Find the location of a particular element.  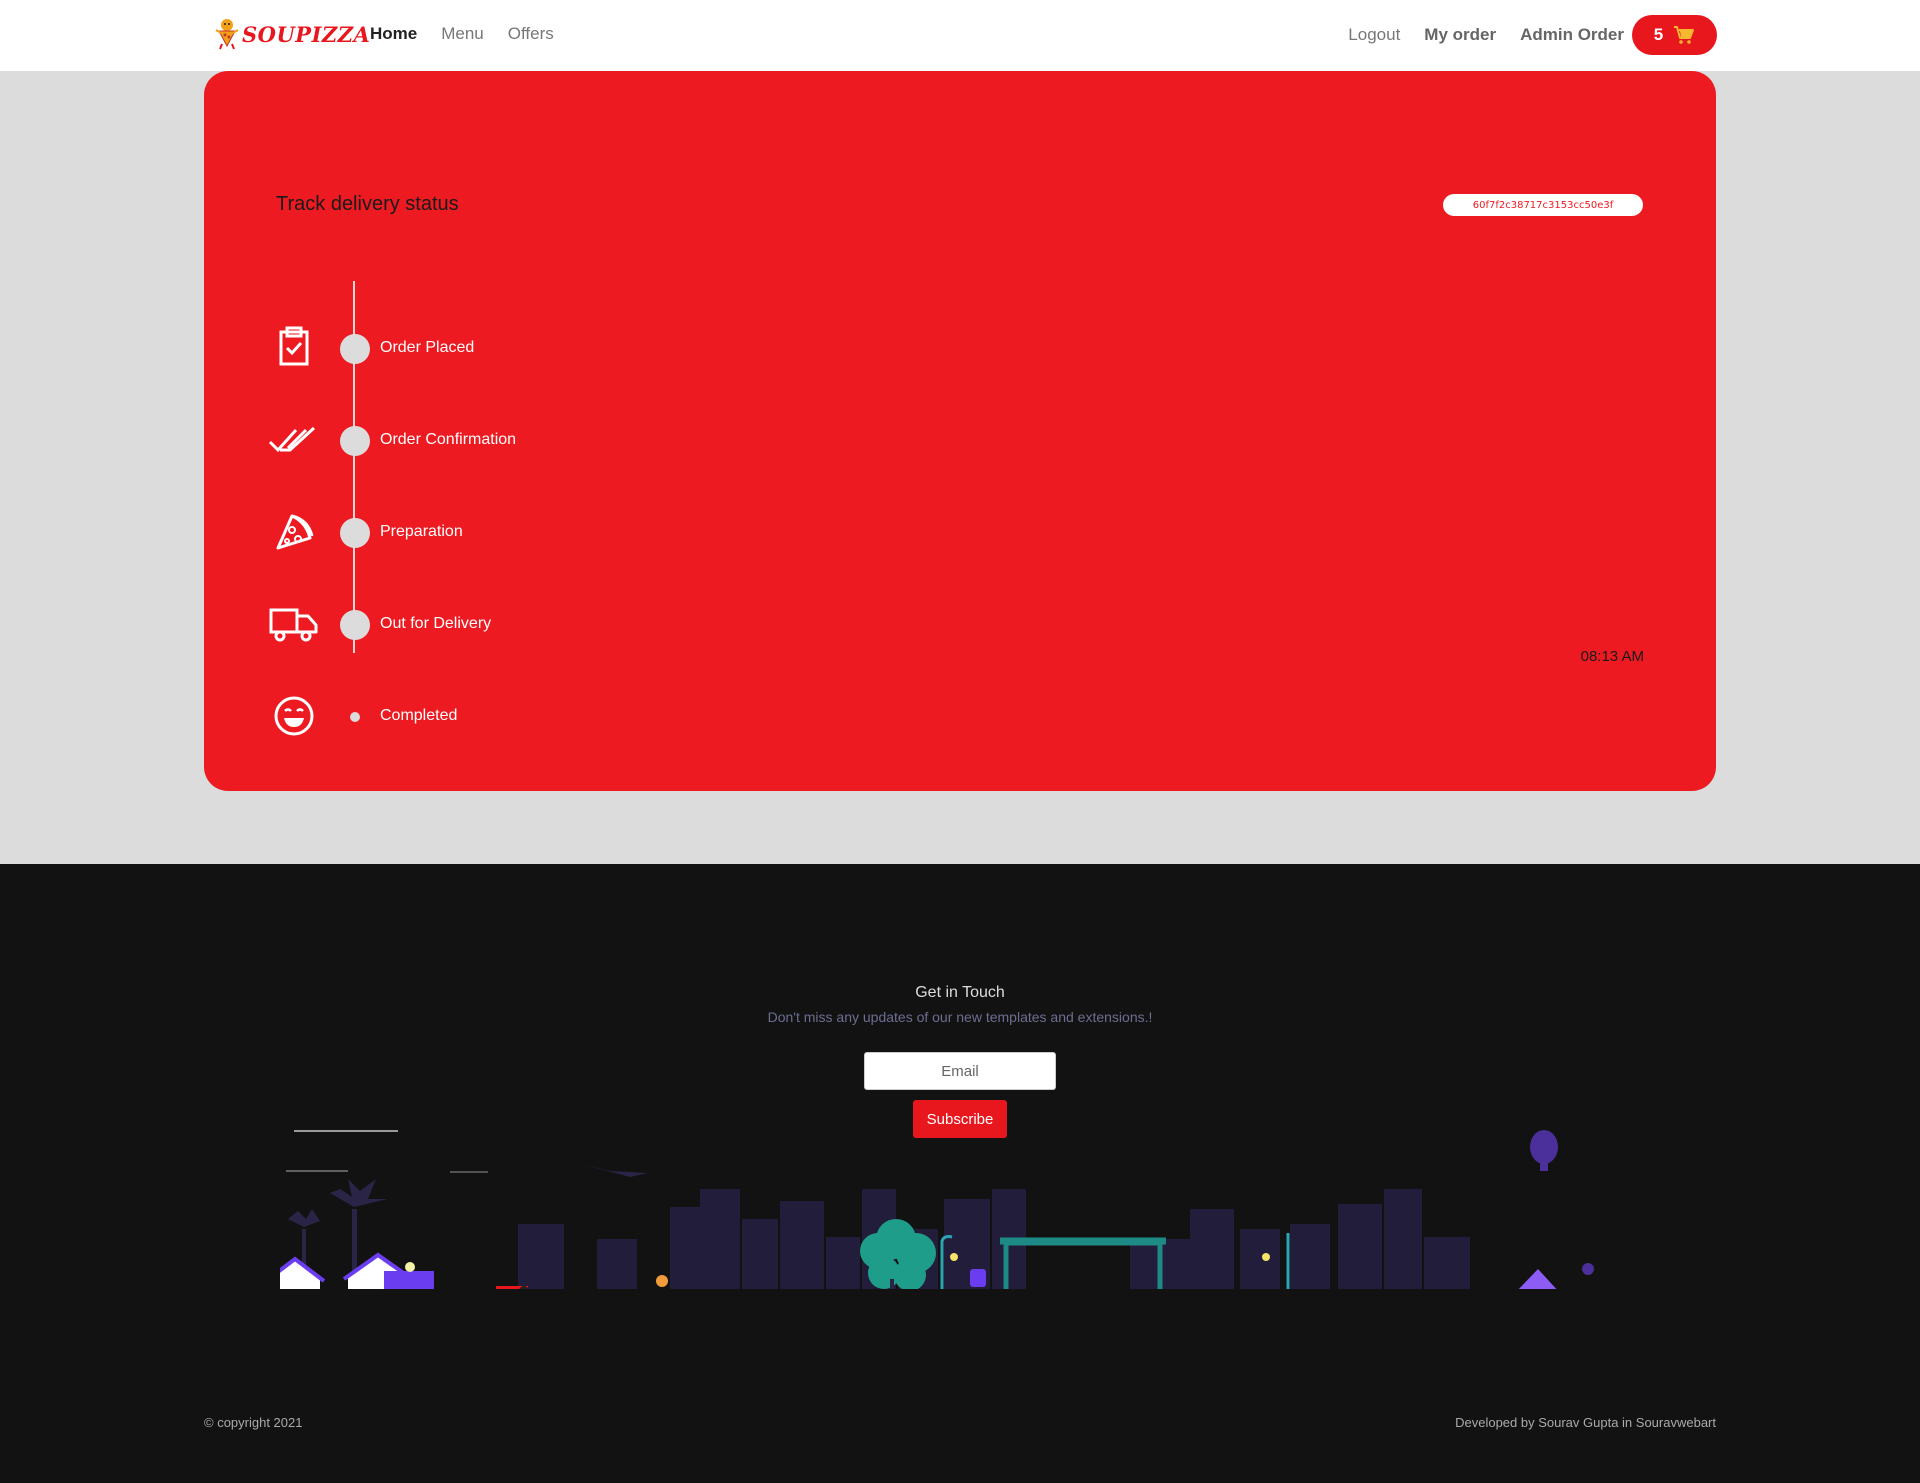

step-label: Out for Delivery is located at coordinates (436, 623).